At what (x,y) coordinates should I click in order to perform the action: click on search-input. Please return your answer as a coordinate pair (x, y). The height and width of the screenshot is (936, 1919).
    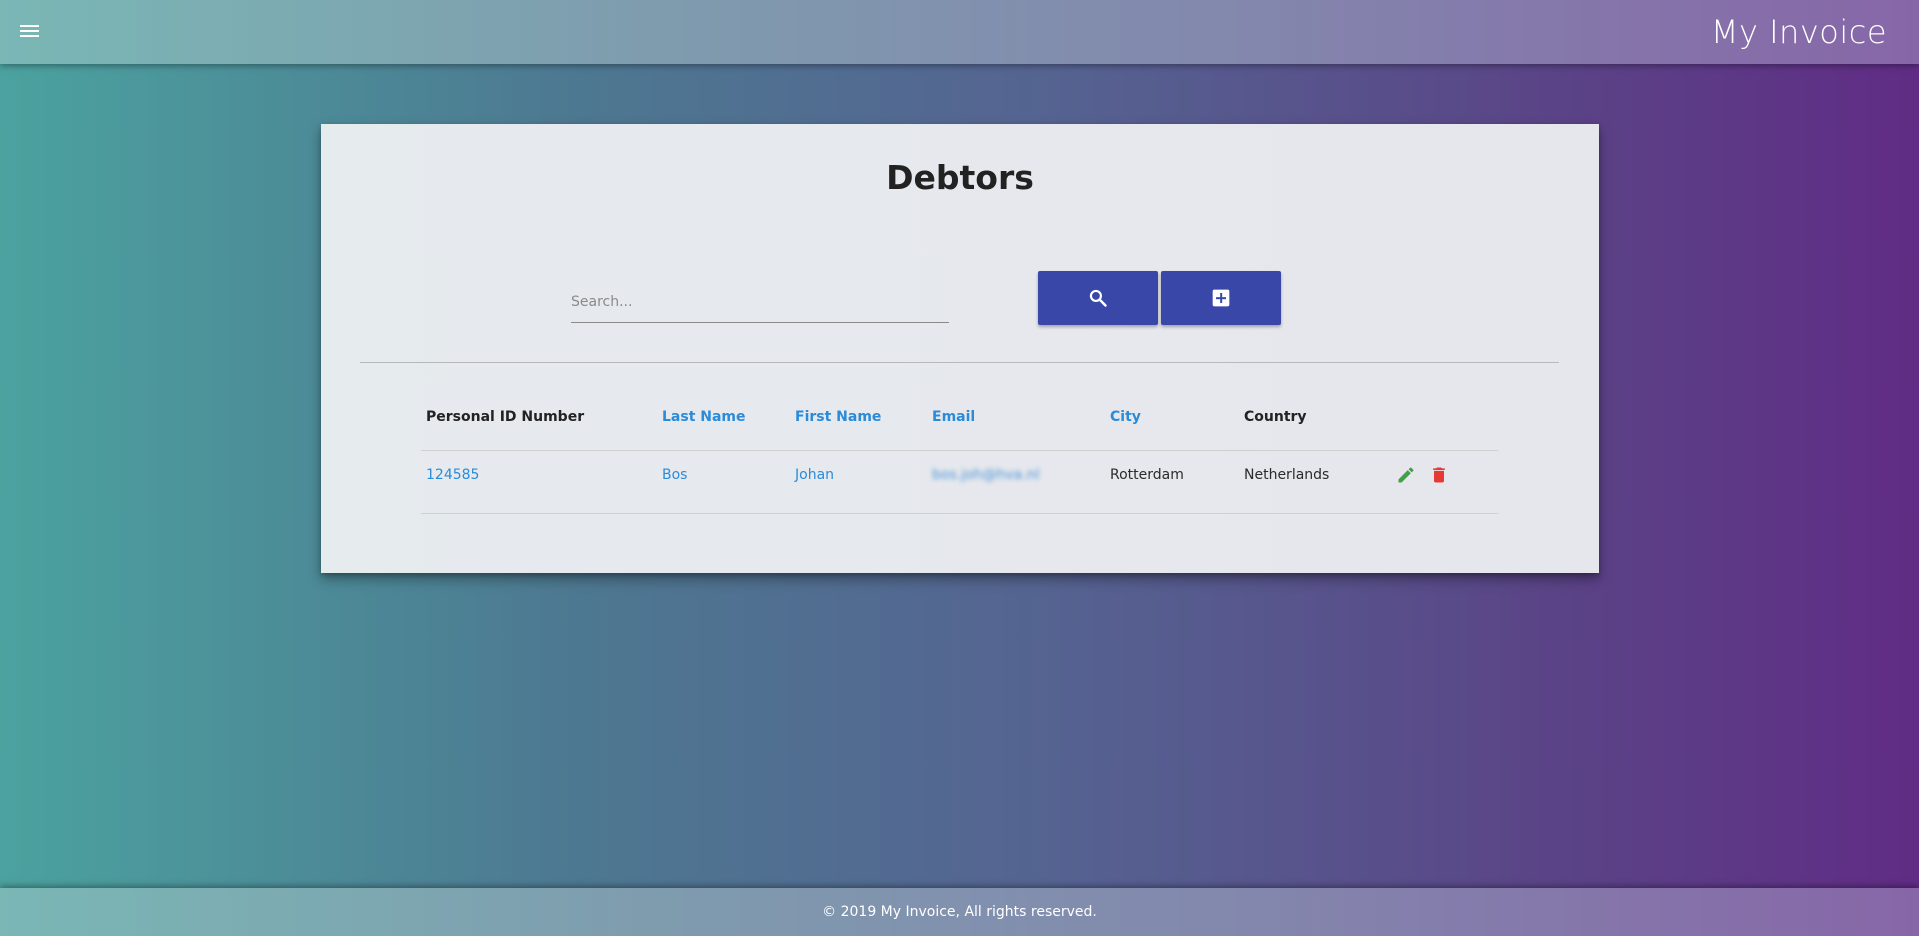
    Looking at the image, I should click on (759, 302).